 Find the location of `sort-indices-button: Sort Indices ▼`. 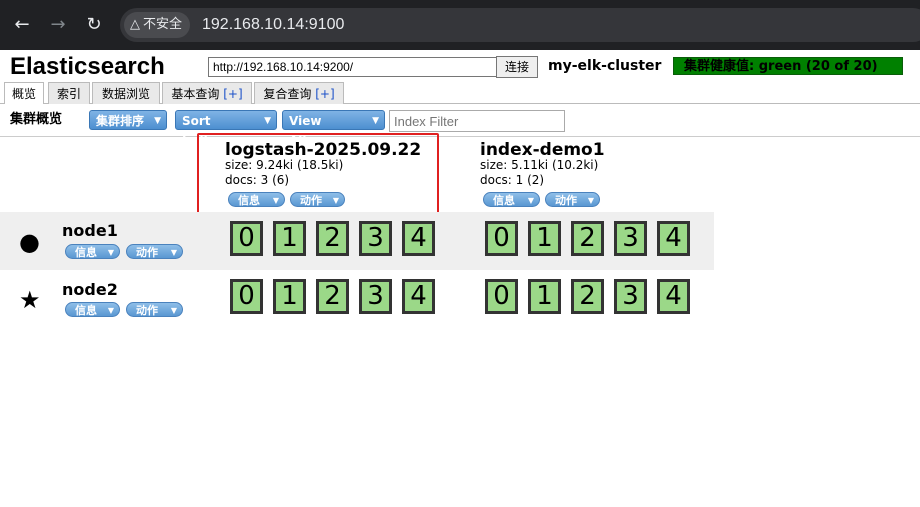

sort-indices-button: Sort Indices ▼ is located at coordinates (226, 129).